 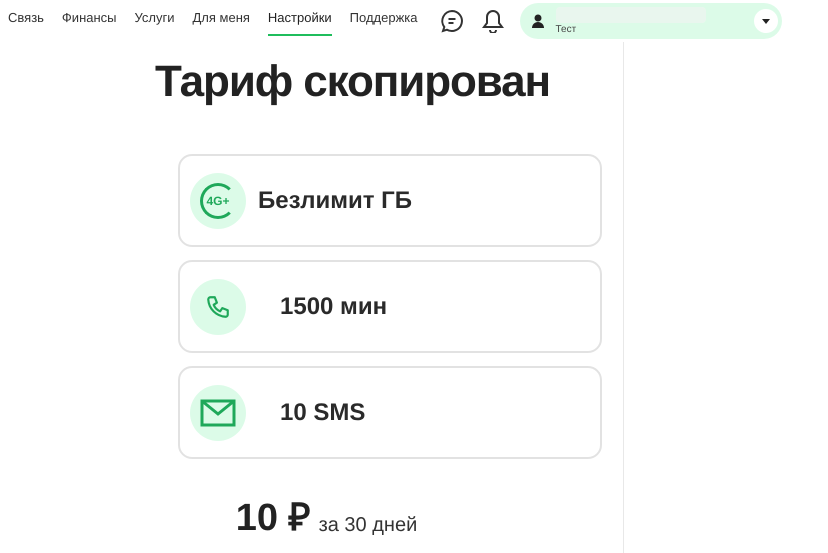 I want to click on nav-tab: Поддержка, so click(x=384, y=21).